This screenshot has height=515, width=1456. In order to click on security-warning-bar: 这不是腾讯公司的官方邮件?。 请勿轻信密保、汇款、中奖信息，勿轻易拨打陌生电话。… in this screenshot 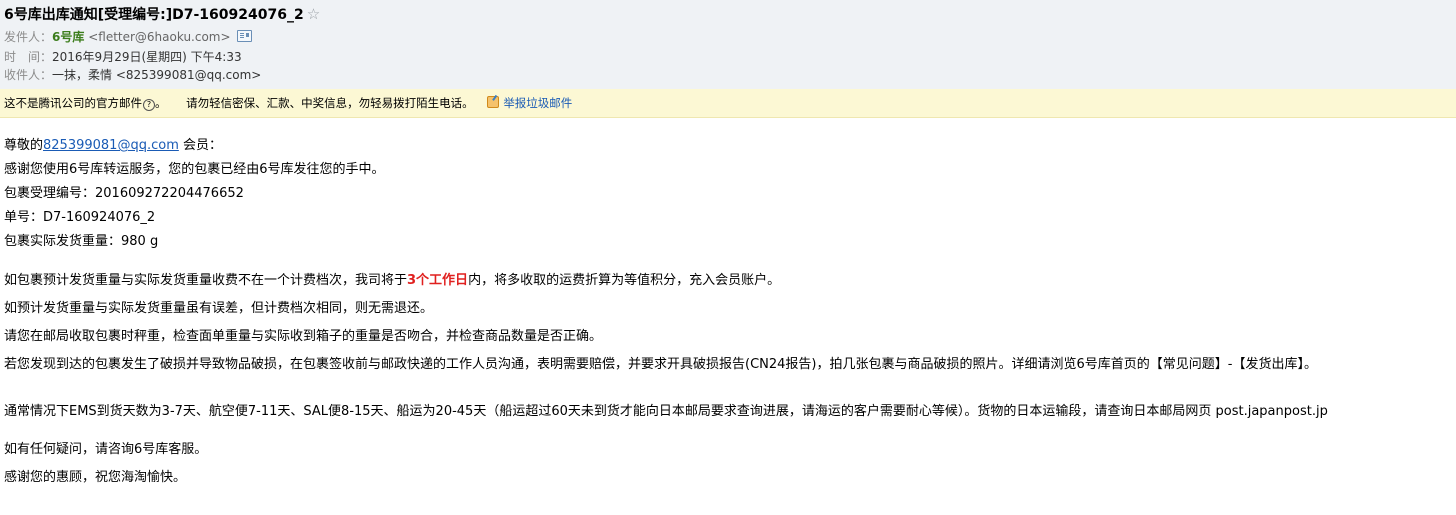, I will do `click(728, 103)`.